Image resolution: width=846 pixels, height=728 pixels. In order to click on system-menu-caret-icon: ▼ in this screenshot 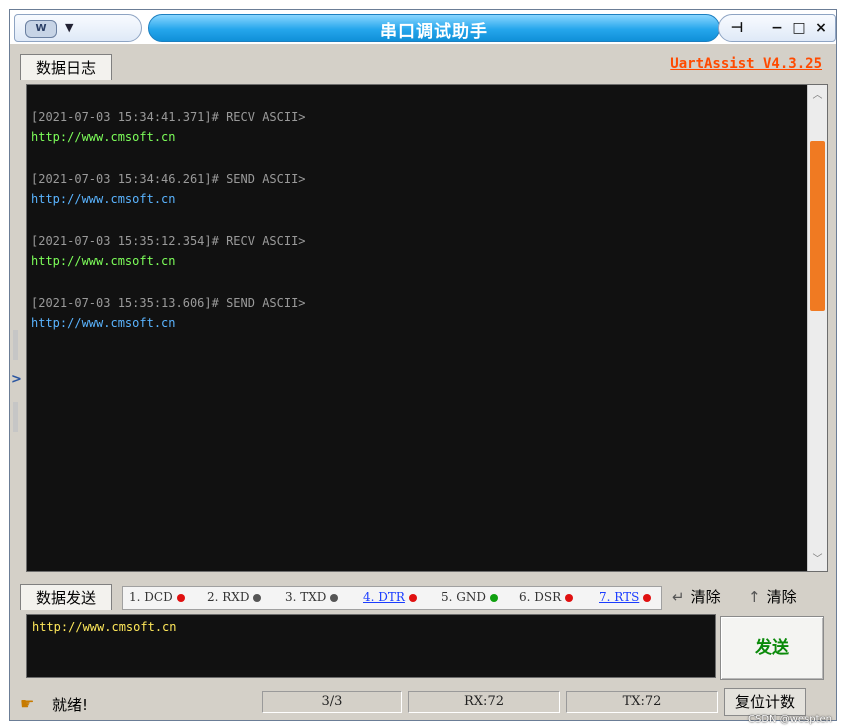, I will do `click(69, 27)`.